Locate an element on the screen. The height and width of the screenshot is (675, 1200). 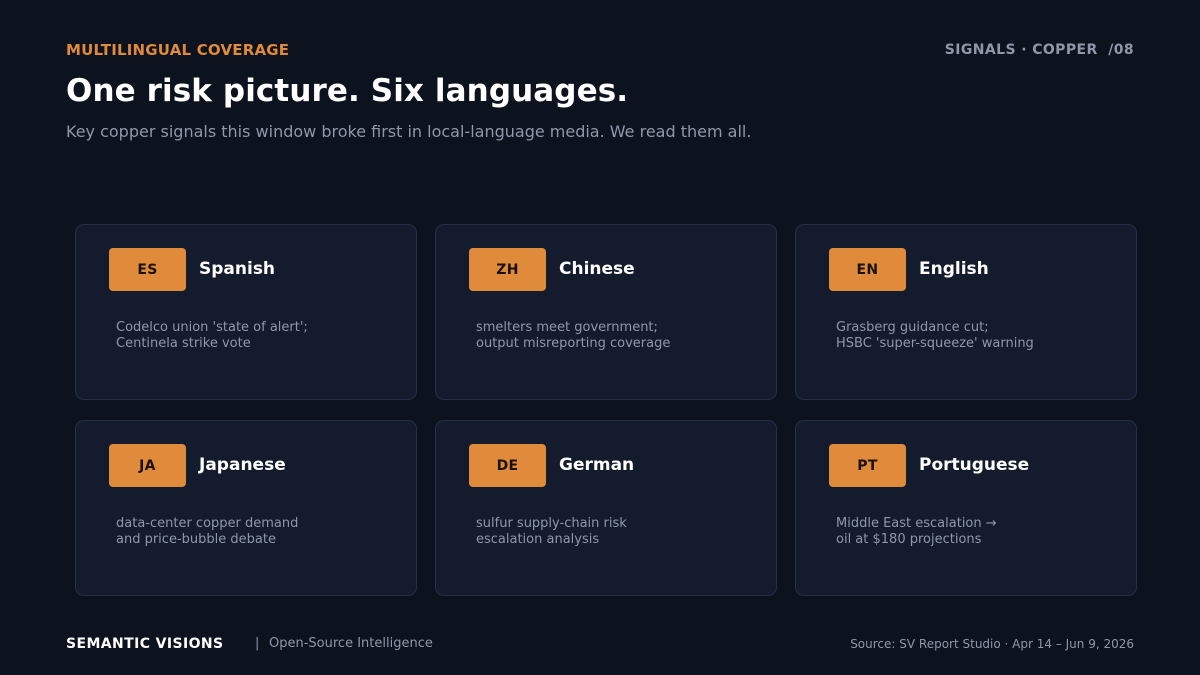
language-code-badge: DE is located at coordinates (507, 465).